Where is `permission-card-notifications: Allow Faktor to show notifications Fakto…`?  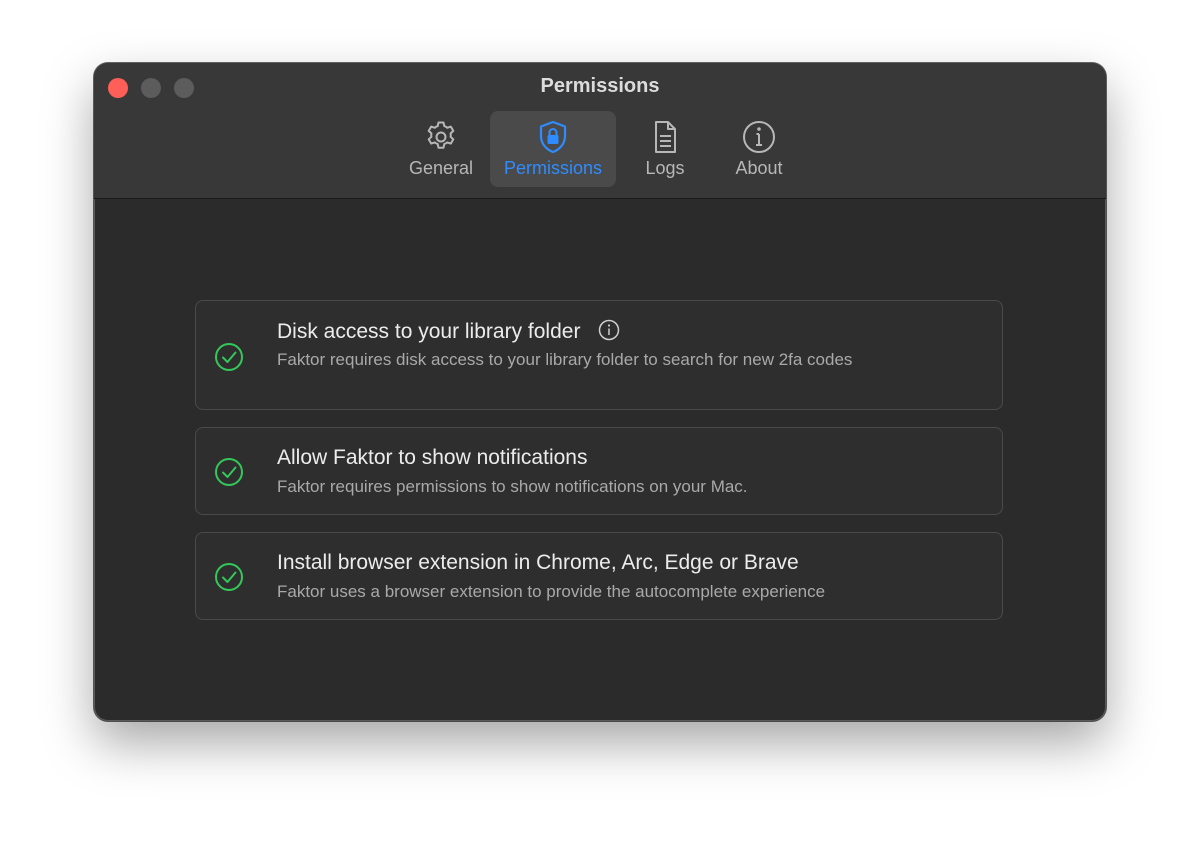
permission-card-notifications: Allow Faktor to show notifications Fakto… is located at coordinates (599, 471).